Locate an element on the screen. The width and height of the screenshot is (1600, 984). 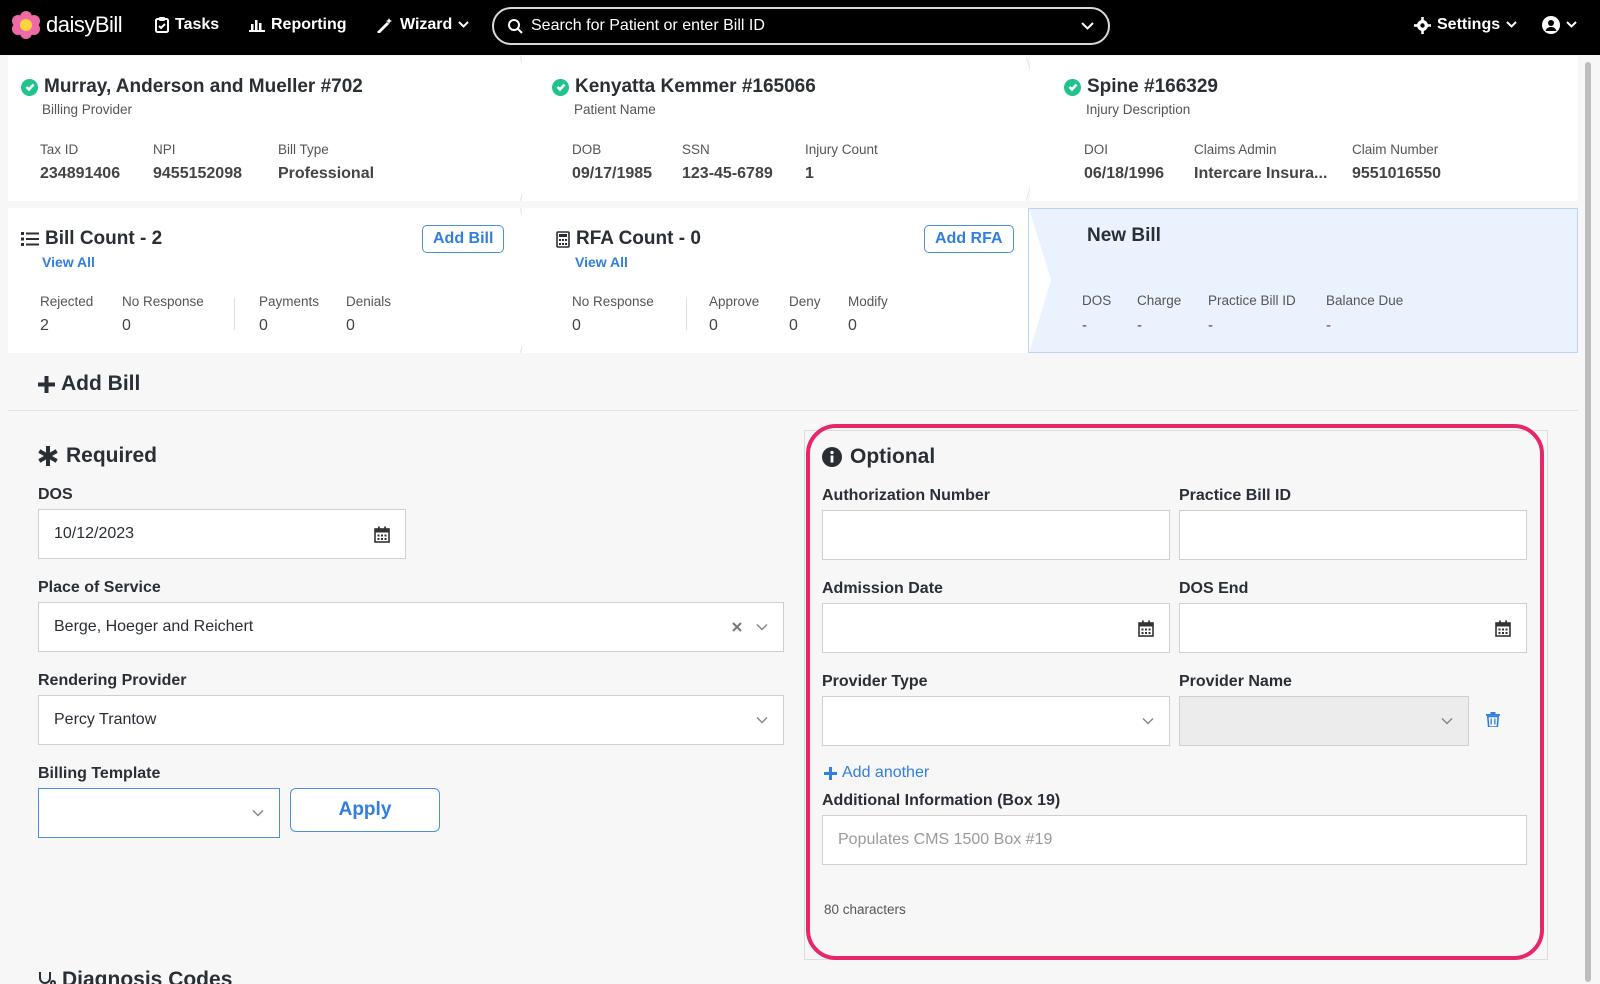
clear-icon is located at coordinates (737, 627).